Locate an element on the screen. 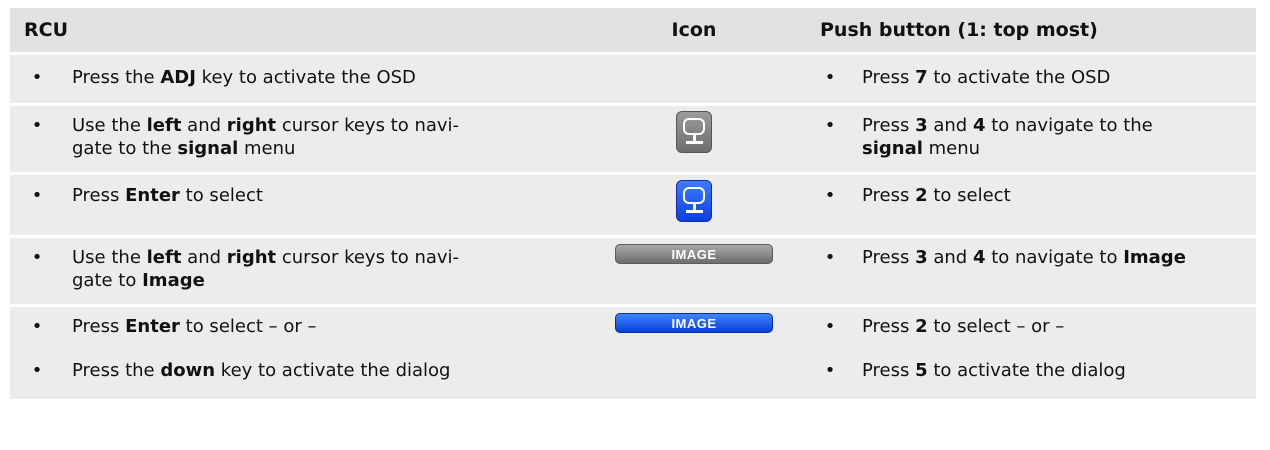 Image resolution: width=1270 pixels, height=450 pixels. rcu-step: • Press Enter to select is located at coordinates (147, 195).